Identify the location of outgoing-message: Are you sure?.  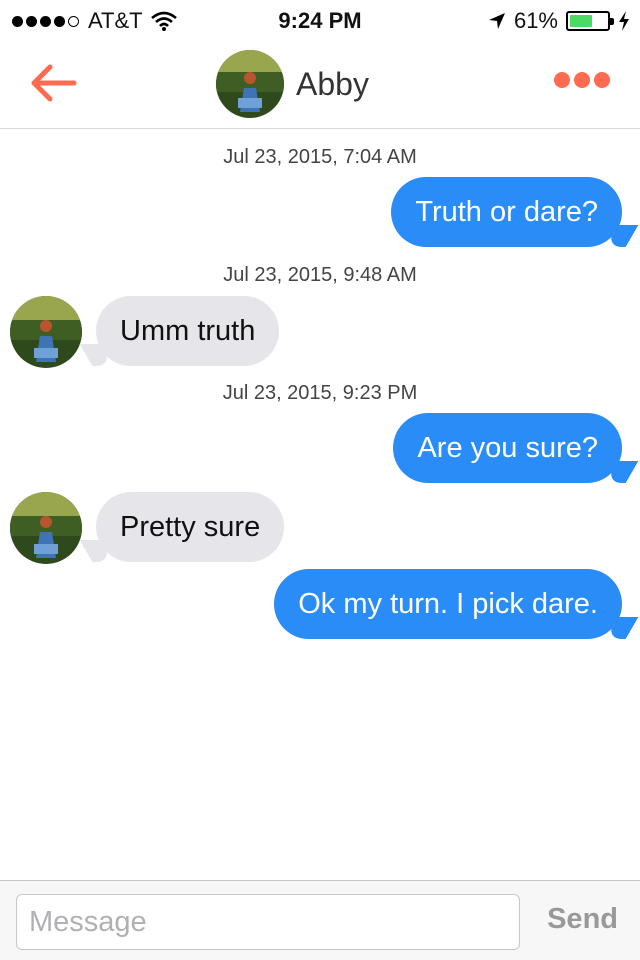
(507, 448).